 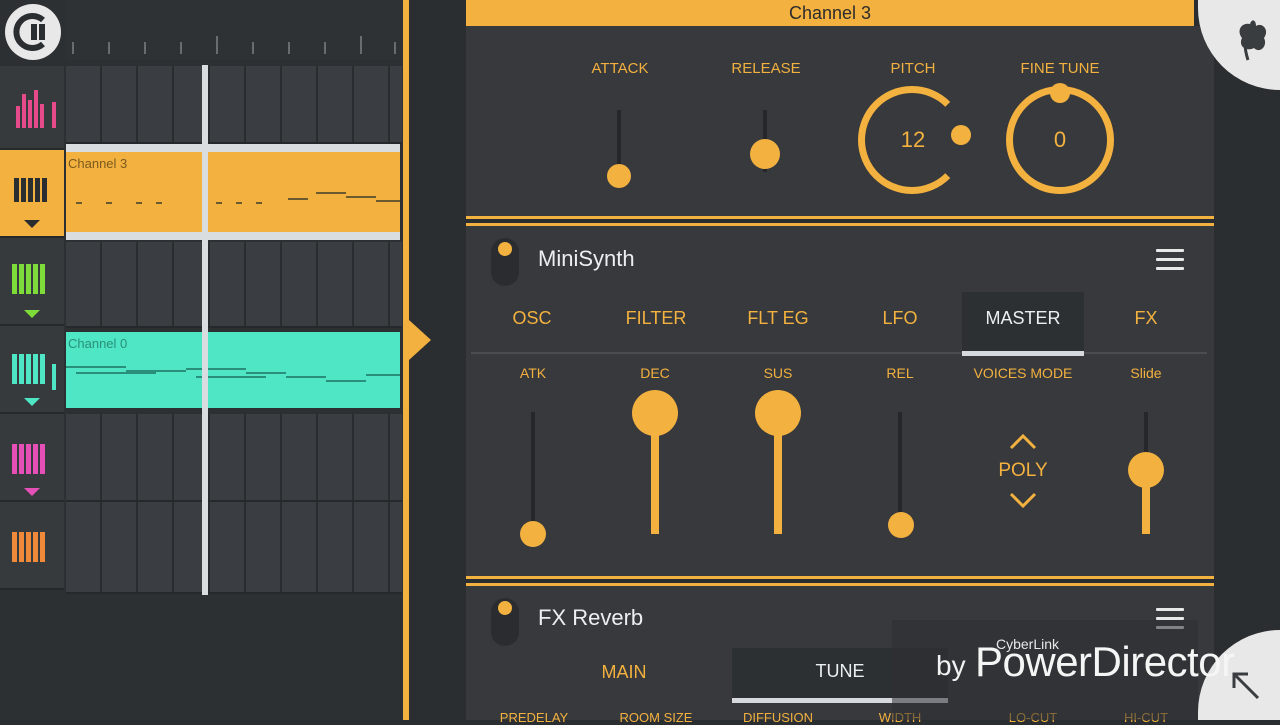 What do you see at coordinates (655, 413) in the screenshot?
I see `dec-slider-handle` at bounding box center [655, 413].